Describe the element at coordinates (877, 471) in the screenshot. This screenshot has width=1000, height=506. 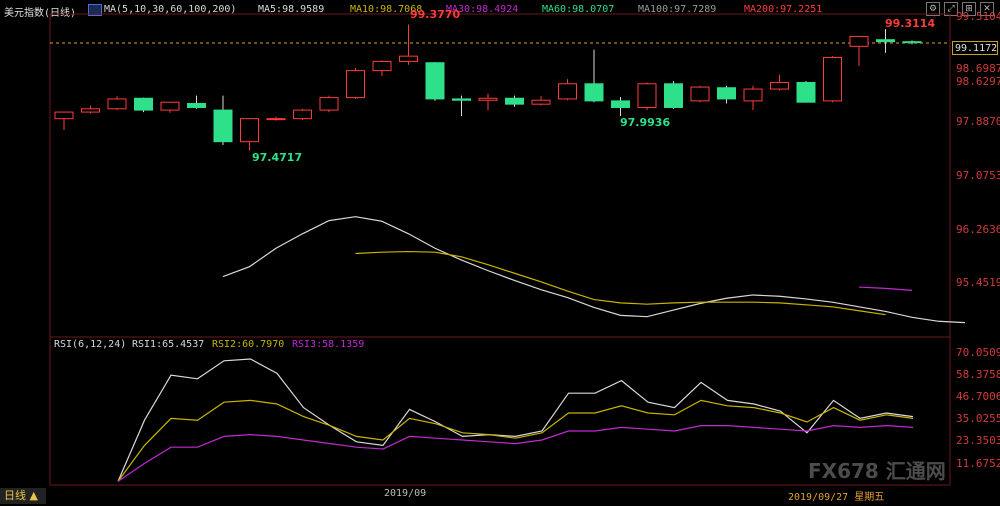
I see `watermark: FX678 汇通网` at that location.